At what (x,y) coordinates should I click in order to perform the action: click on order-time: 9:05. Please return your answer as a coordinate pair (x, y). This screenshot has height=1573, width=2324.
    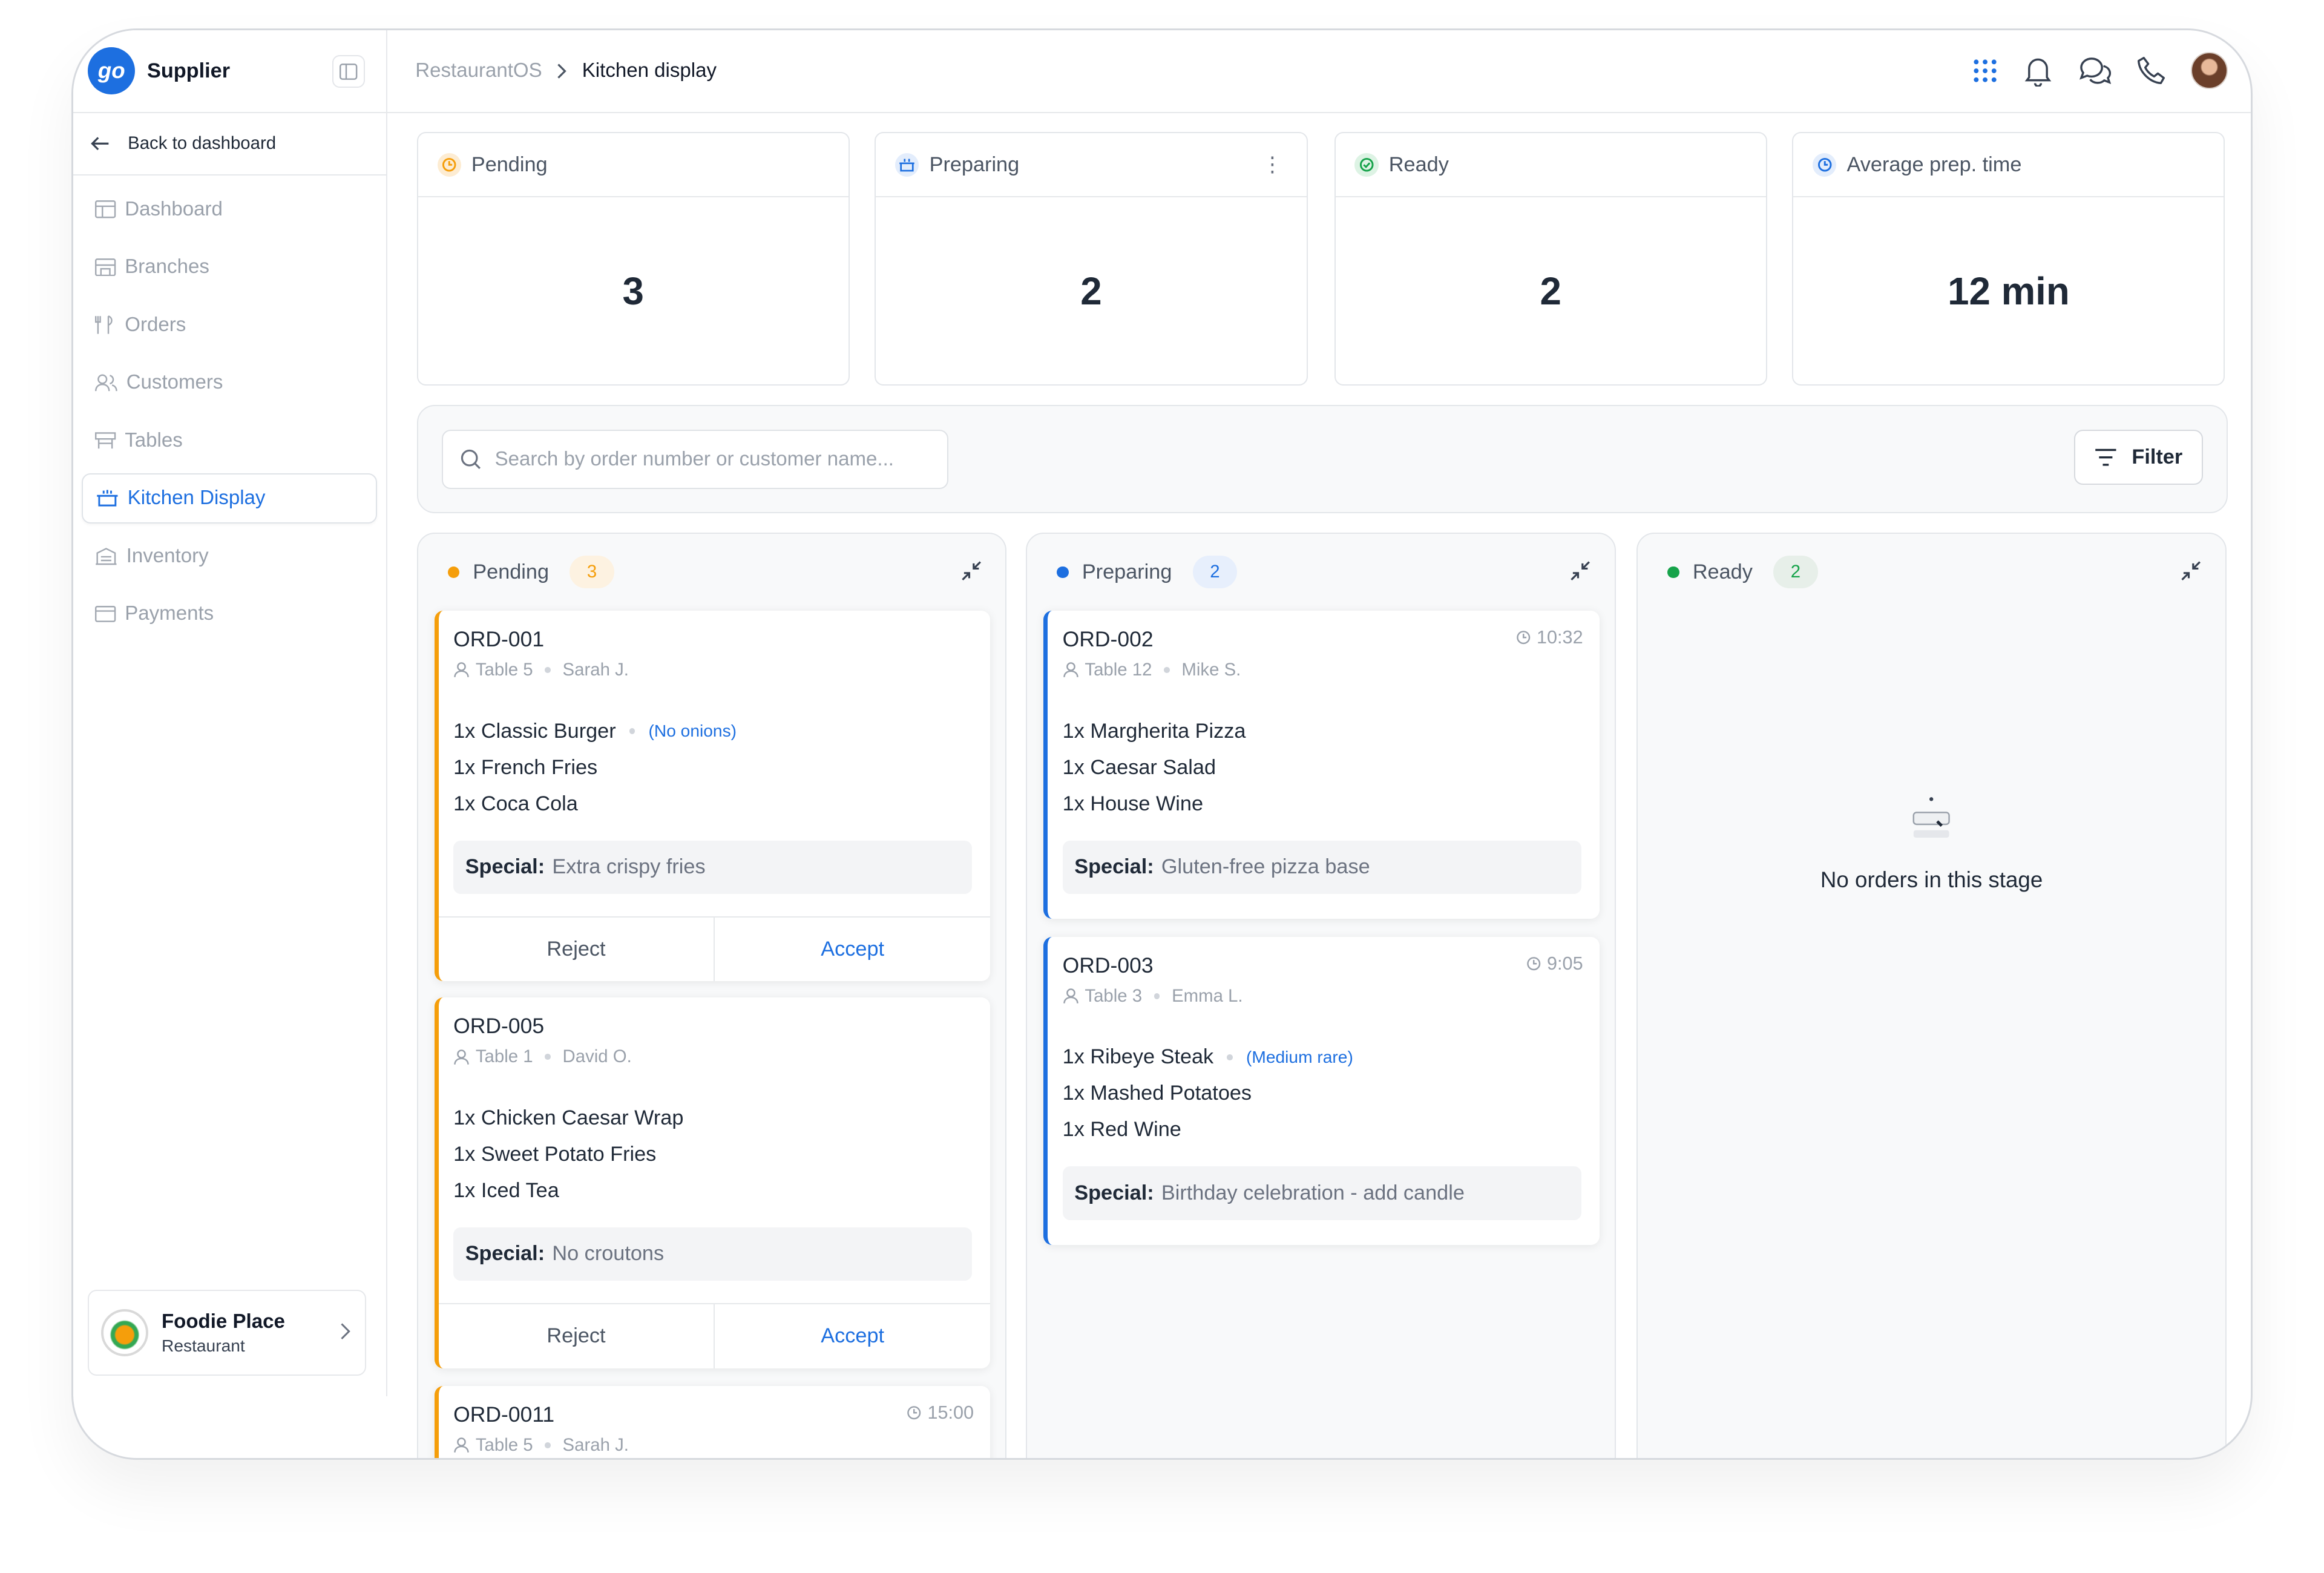
    Looking at the image, I should click on (1565, 963).